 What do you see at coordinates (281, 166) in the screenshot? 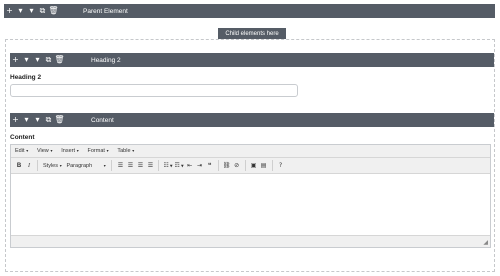
I see `help-icon: ?` at bounding box center [281, 166].